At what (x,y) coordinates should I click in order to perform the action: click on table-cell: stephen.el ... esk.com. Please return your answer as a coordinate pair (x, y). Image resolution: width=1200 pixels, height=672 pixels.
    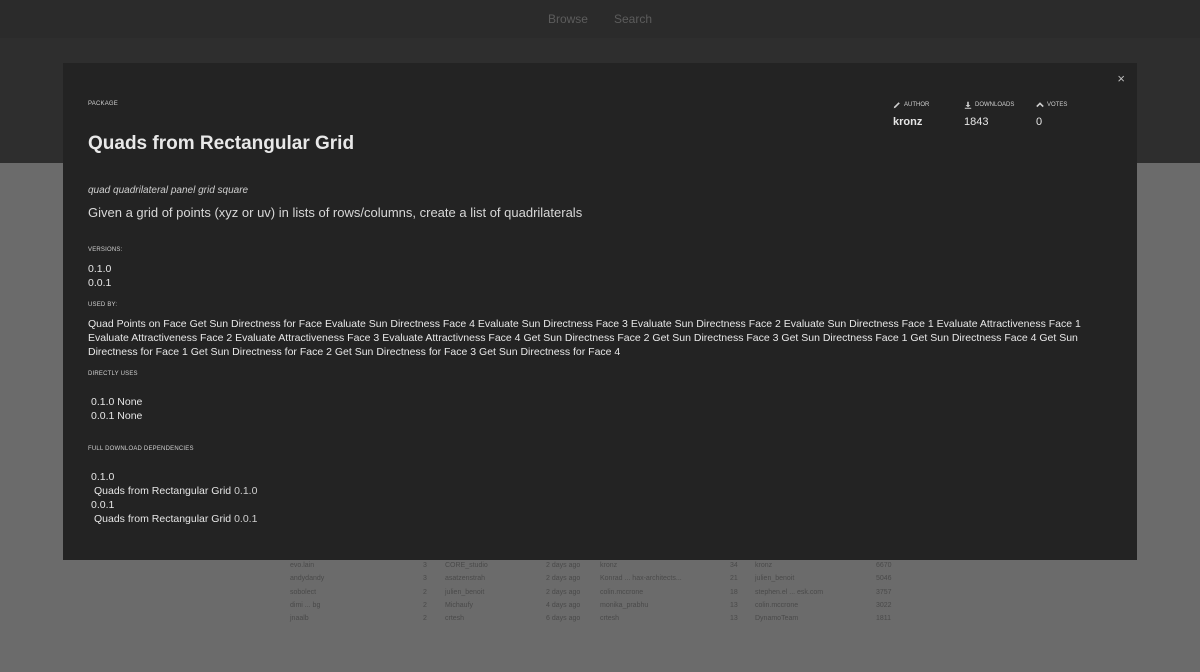
    Looking at the image, I should click on (789, 592).